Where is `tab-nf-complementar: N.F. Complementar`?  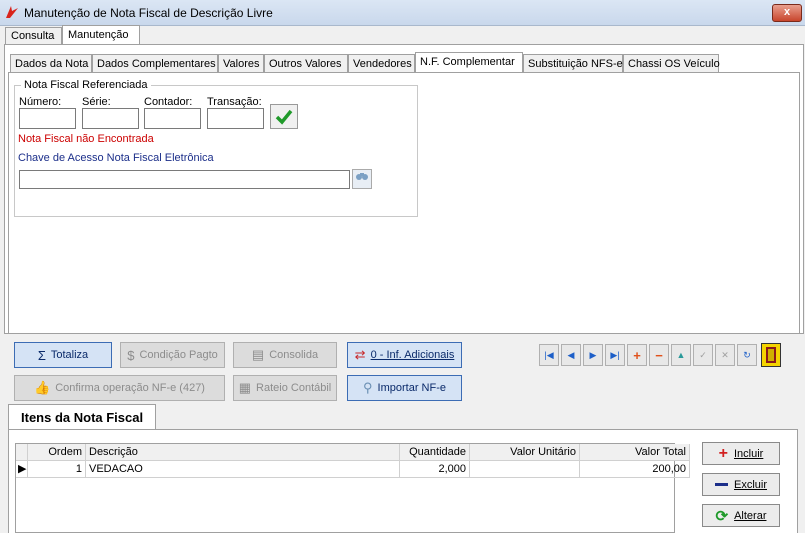
tab-nf-complementar: N.F. Complementar is located at coordinates (469, 62).